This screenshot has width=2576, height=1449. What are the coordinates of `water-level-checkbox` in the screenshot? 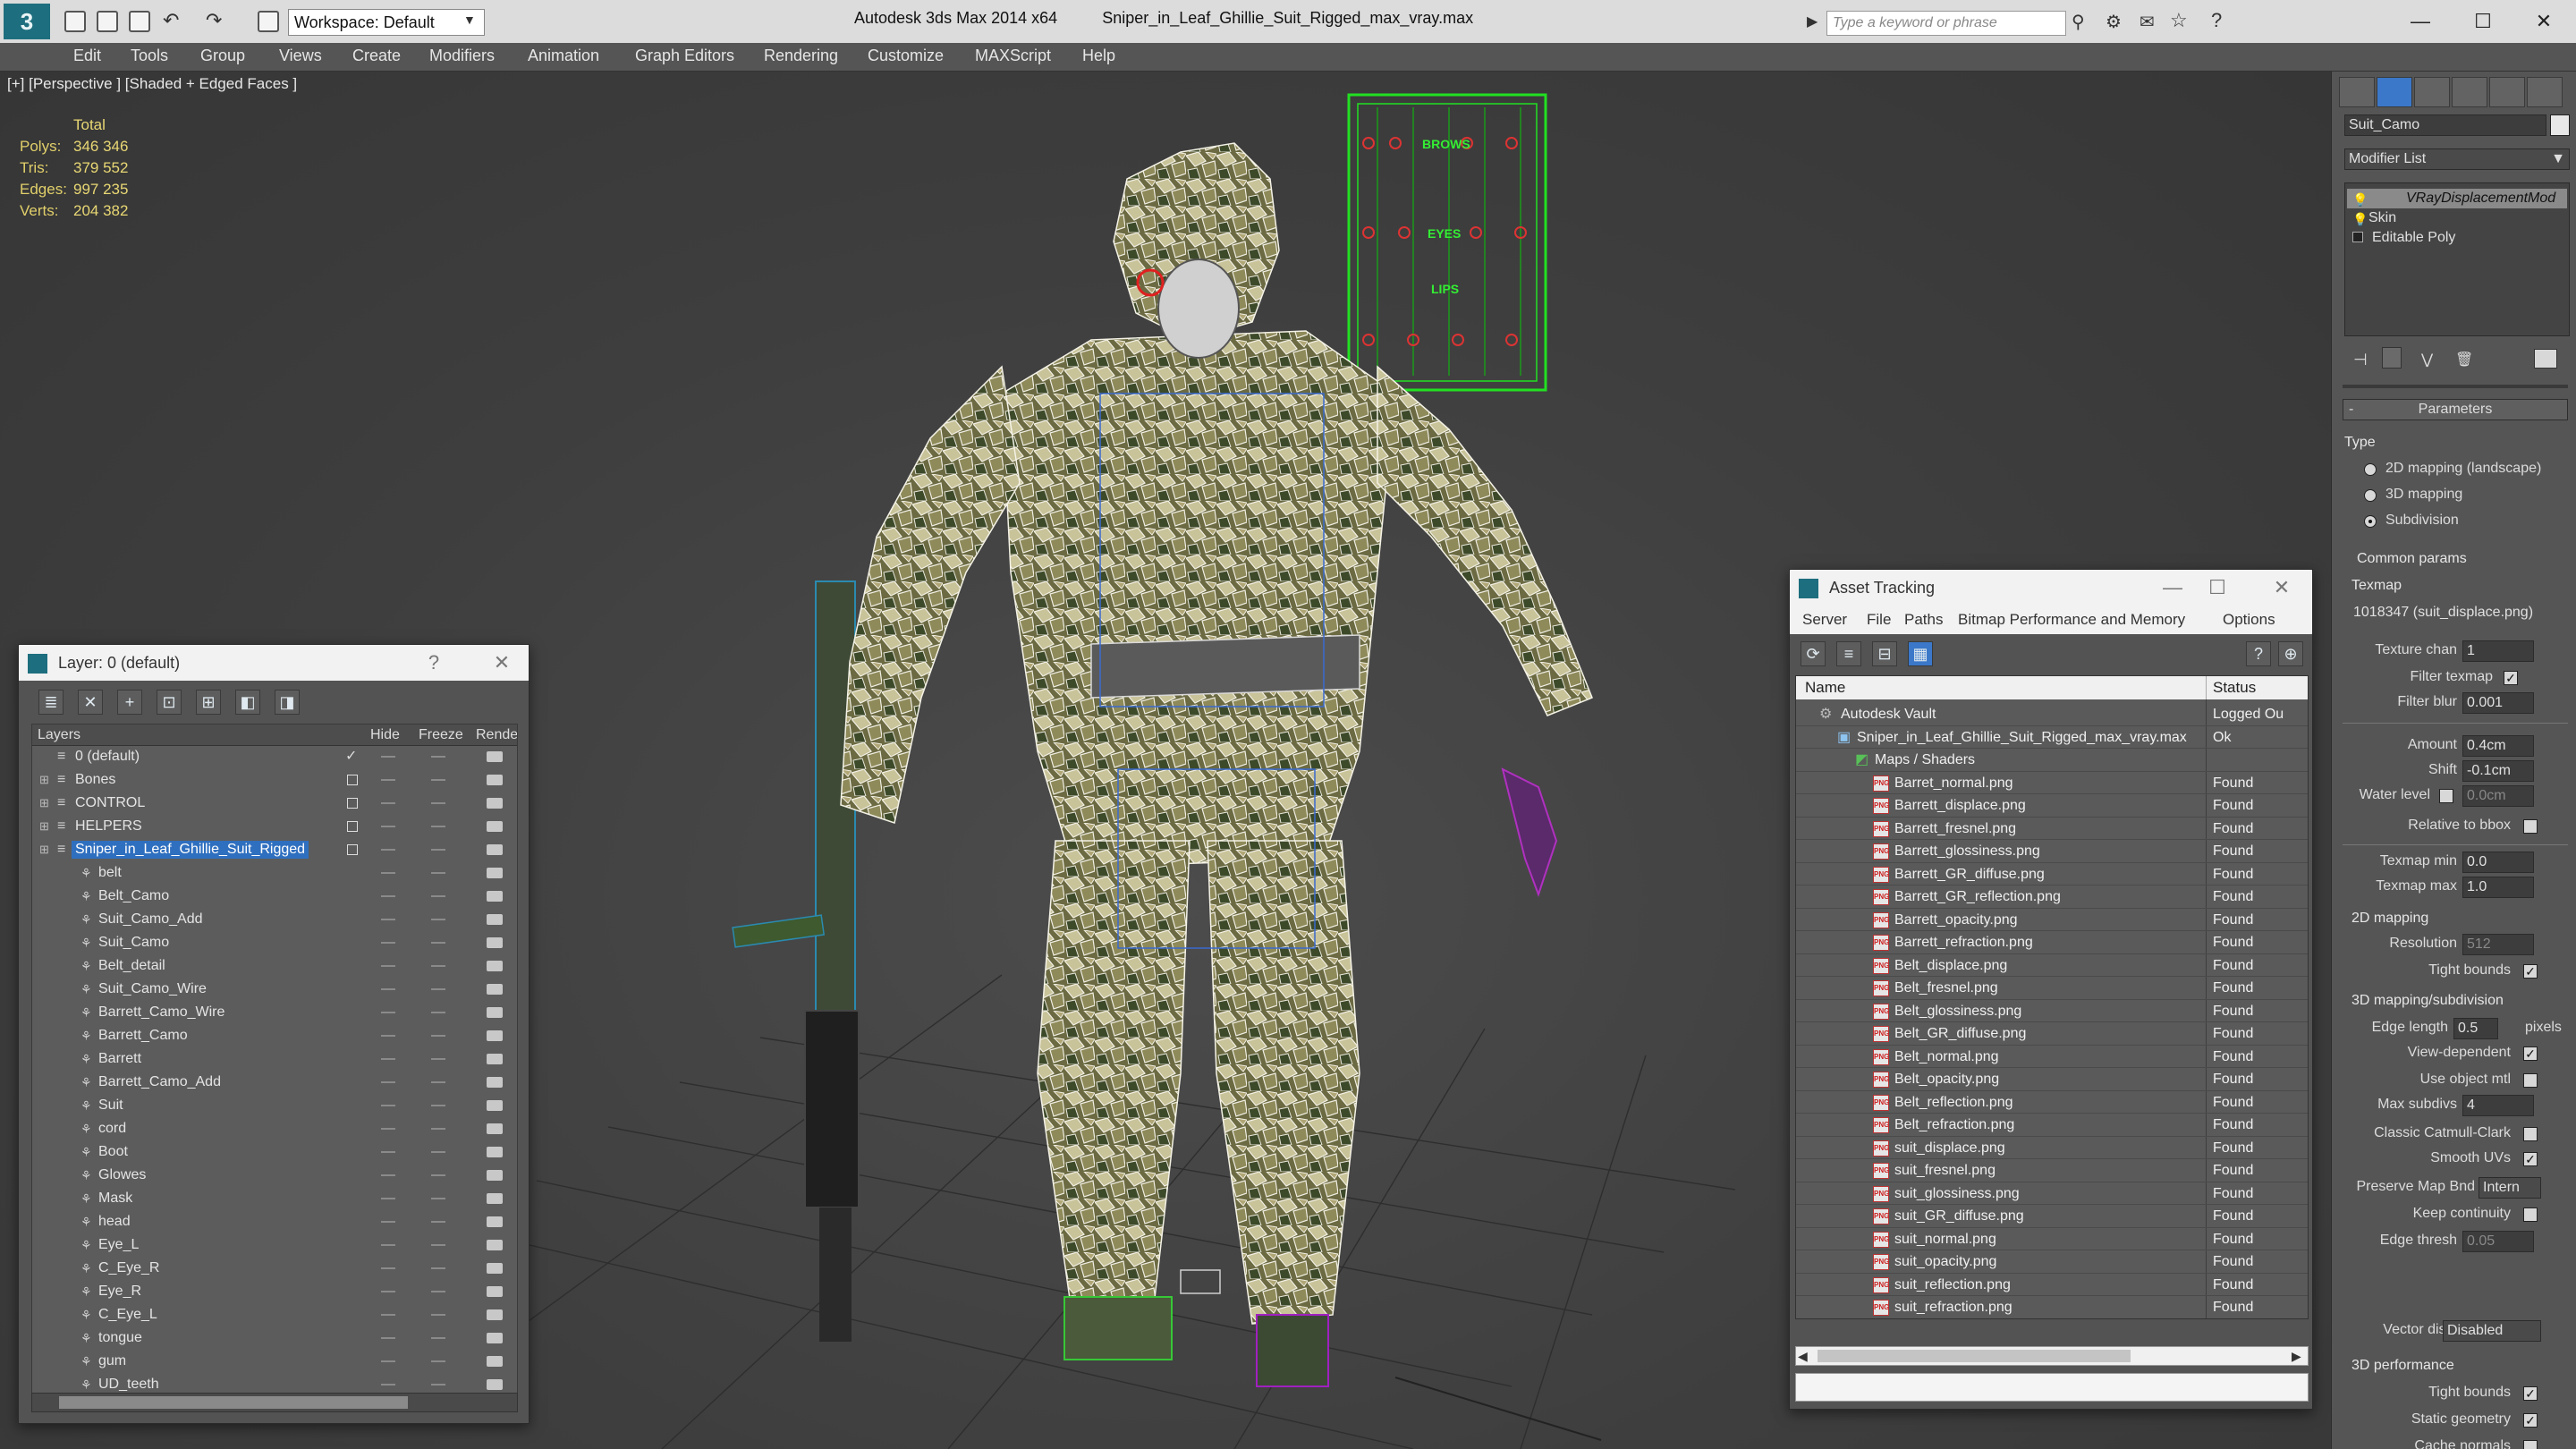 It's located at (2446, 796).